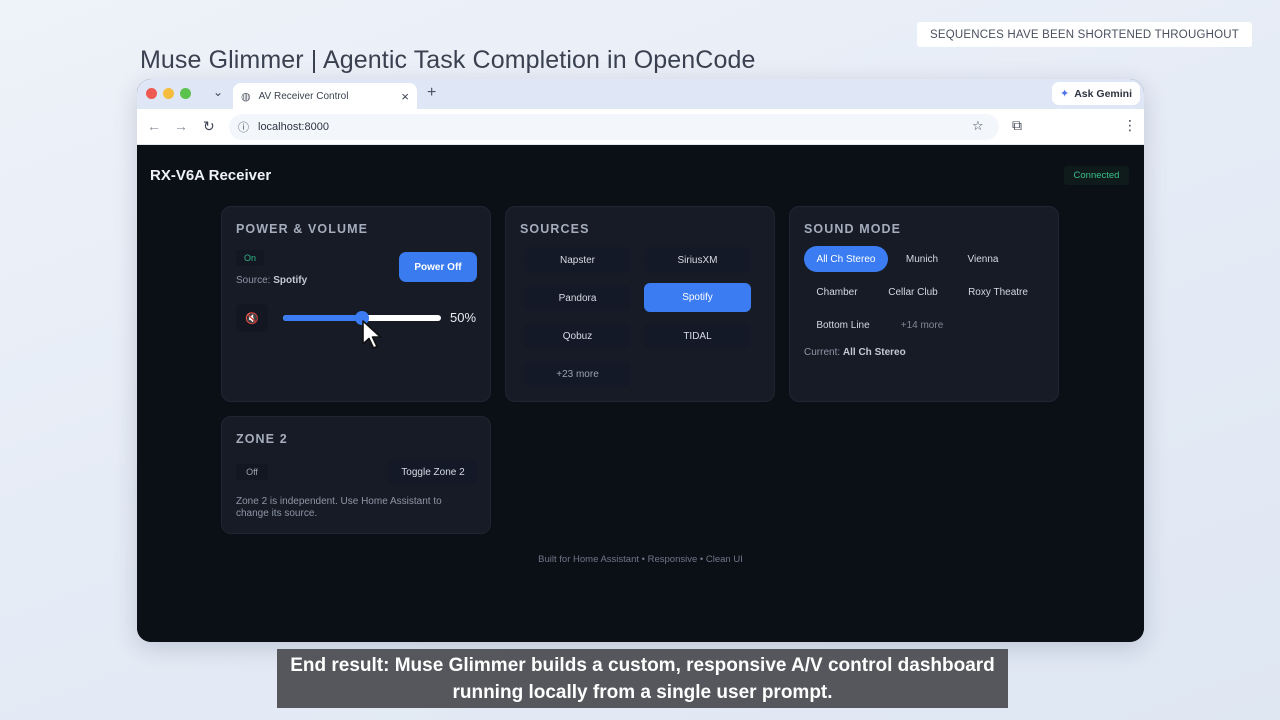 The height and width of the screenshot is (720, 1280). I want to click on source-button-more: +23 more, so click(577, 374).